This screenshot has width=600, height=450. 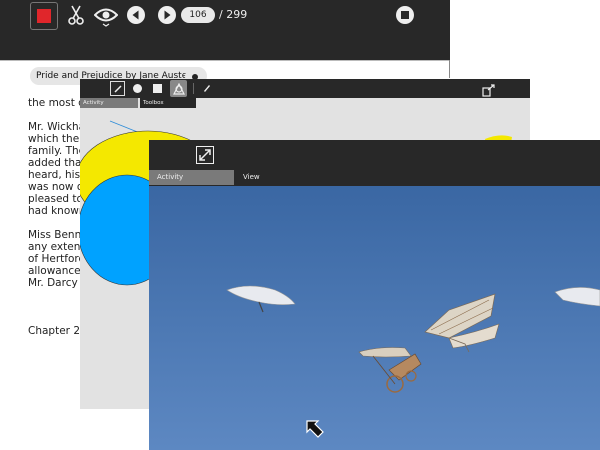 I want to click on shapes-tool-button, so click(x=178, y=88).